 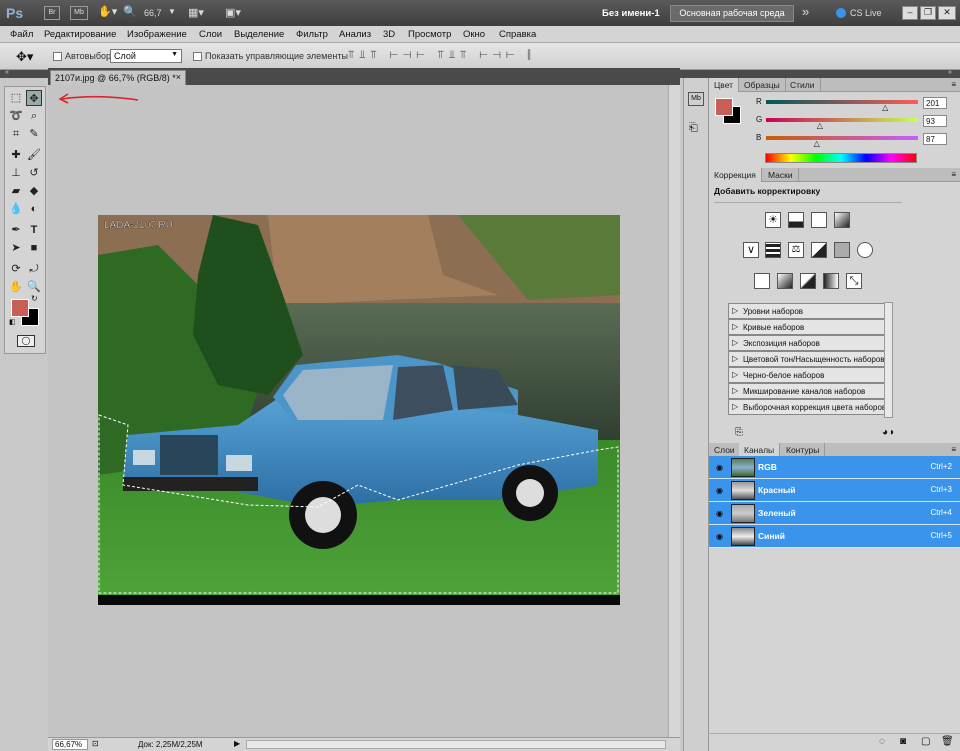 I want to click on new-channel-icon: ▢, so click(x=925, y=741).